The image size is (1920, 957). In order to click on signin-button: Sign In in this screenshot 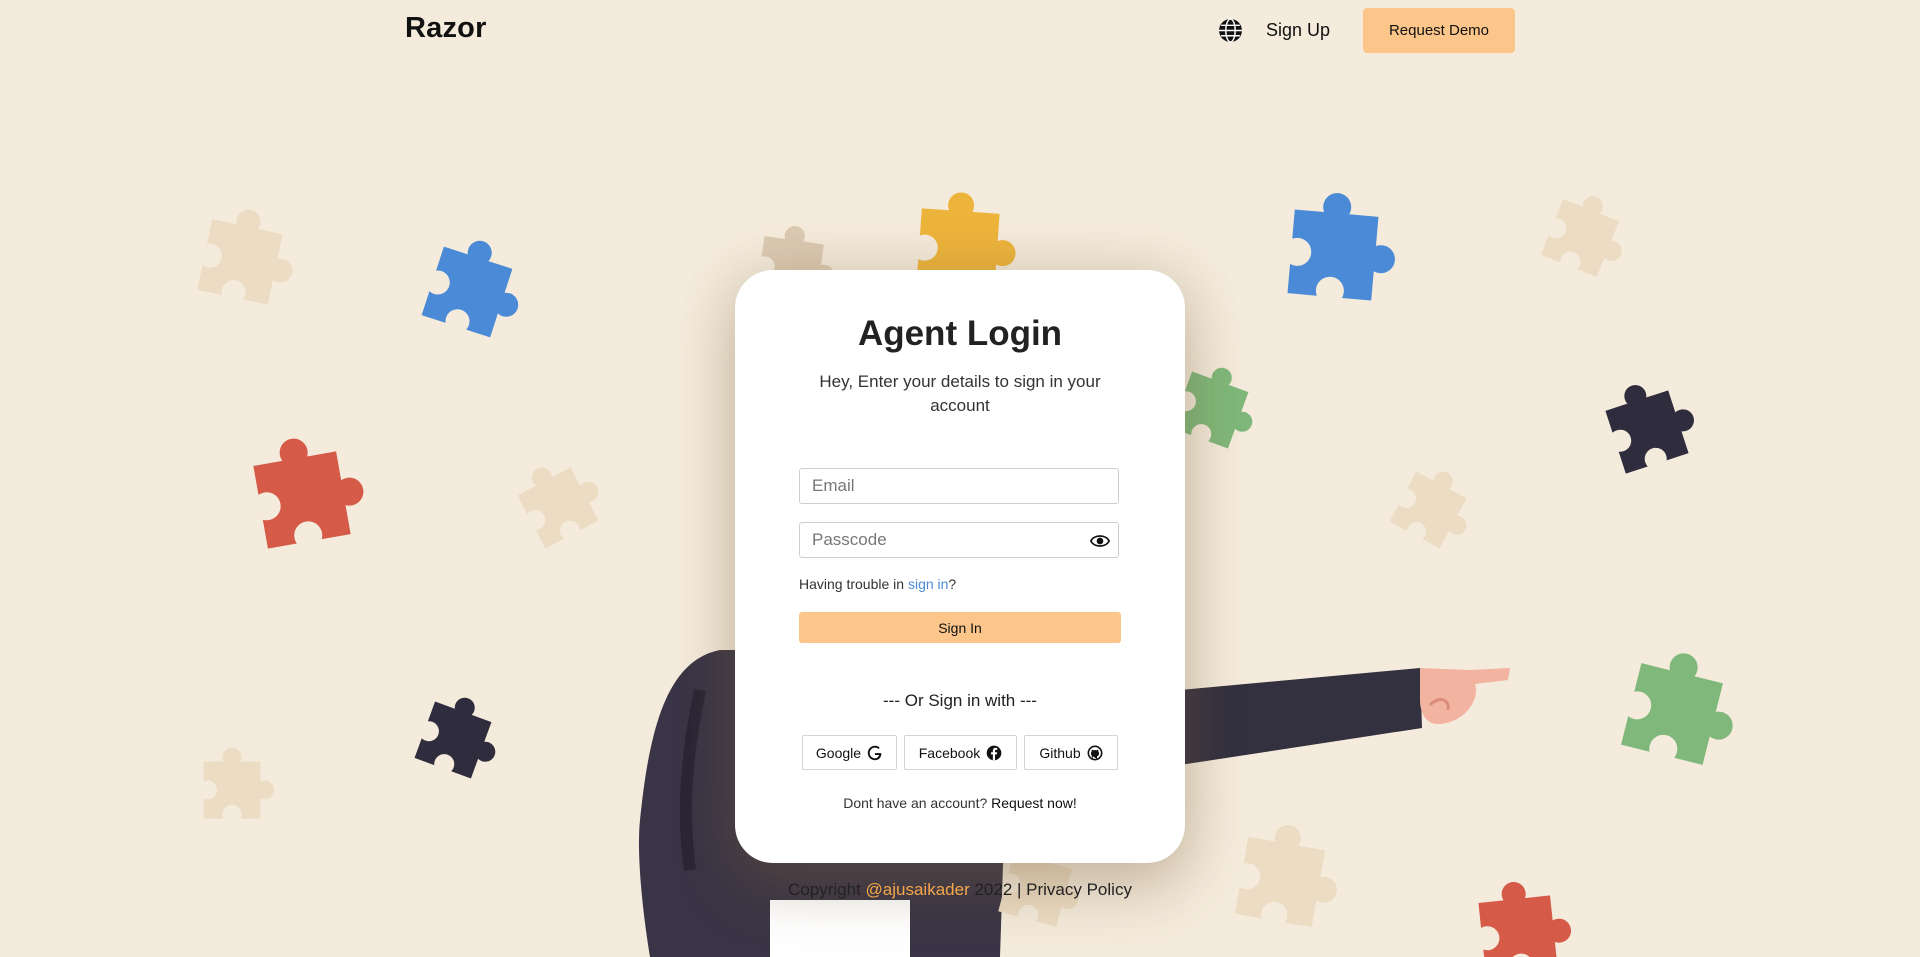, I will do `click(960, 627)`.